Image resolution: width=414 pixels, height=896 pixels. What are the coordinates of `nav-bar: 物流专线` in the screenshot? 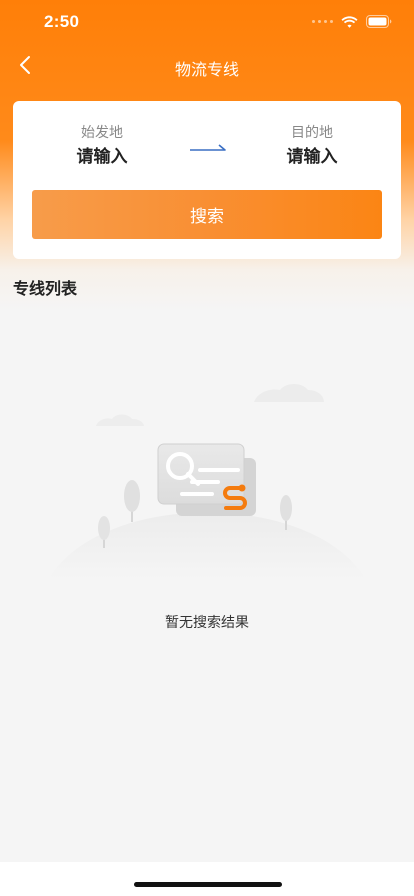 It's located at (207, 67).